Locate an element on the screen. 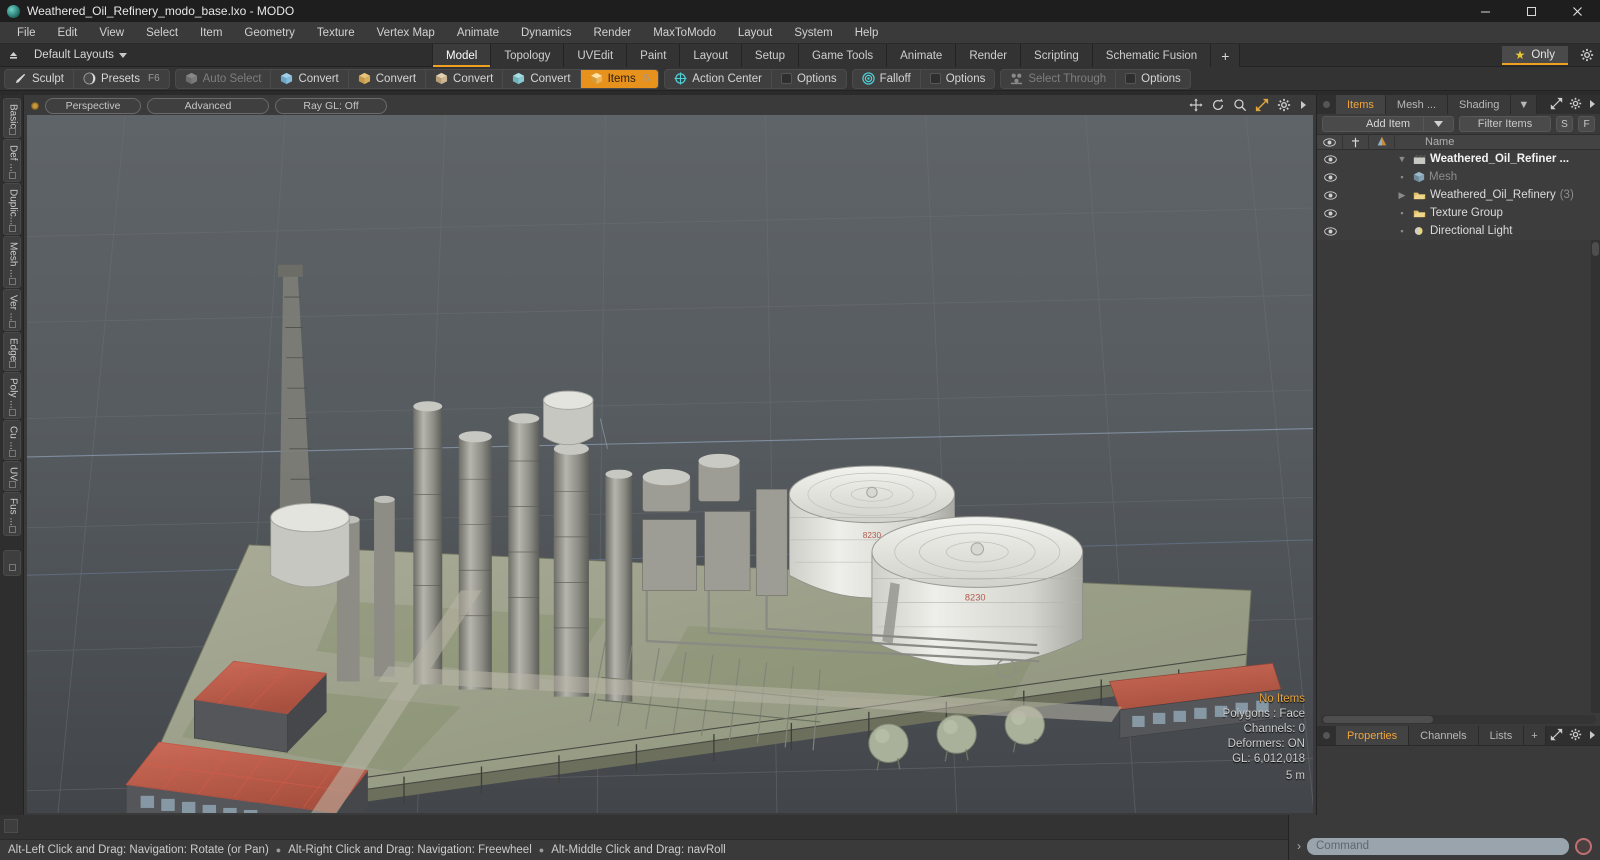 The image size is (1600, 860). tab-layout: Layout is located at coordinates (711, 55).